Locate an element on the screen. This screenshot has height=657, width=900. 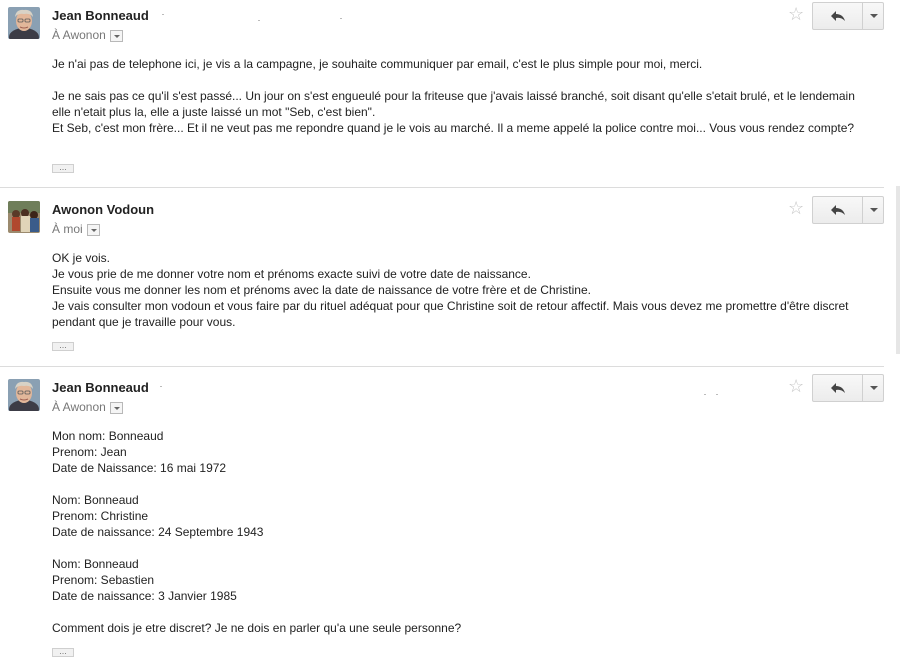
recipient-line: À moi is located at coordinates (76, 229).